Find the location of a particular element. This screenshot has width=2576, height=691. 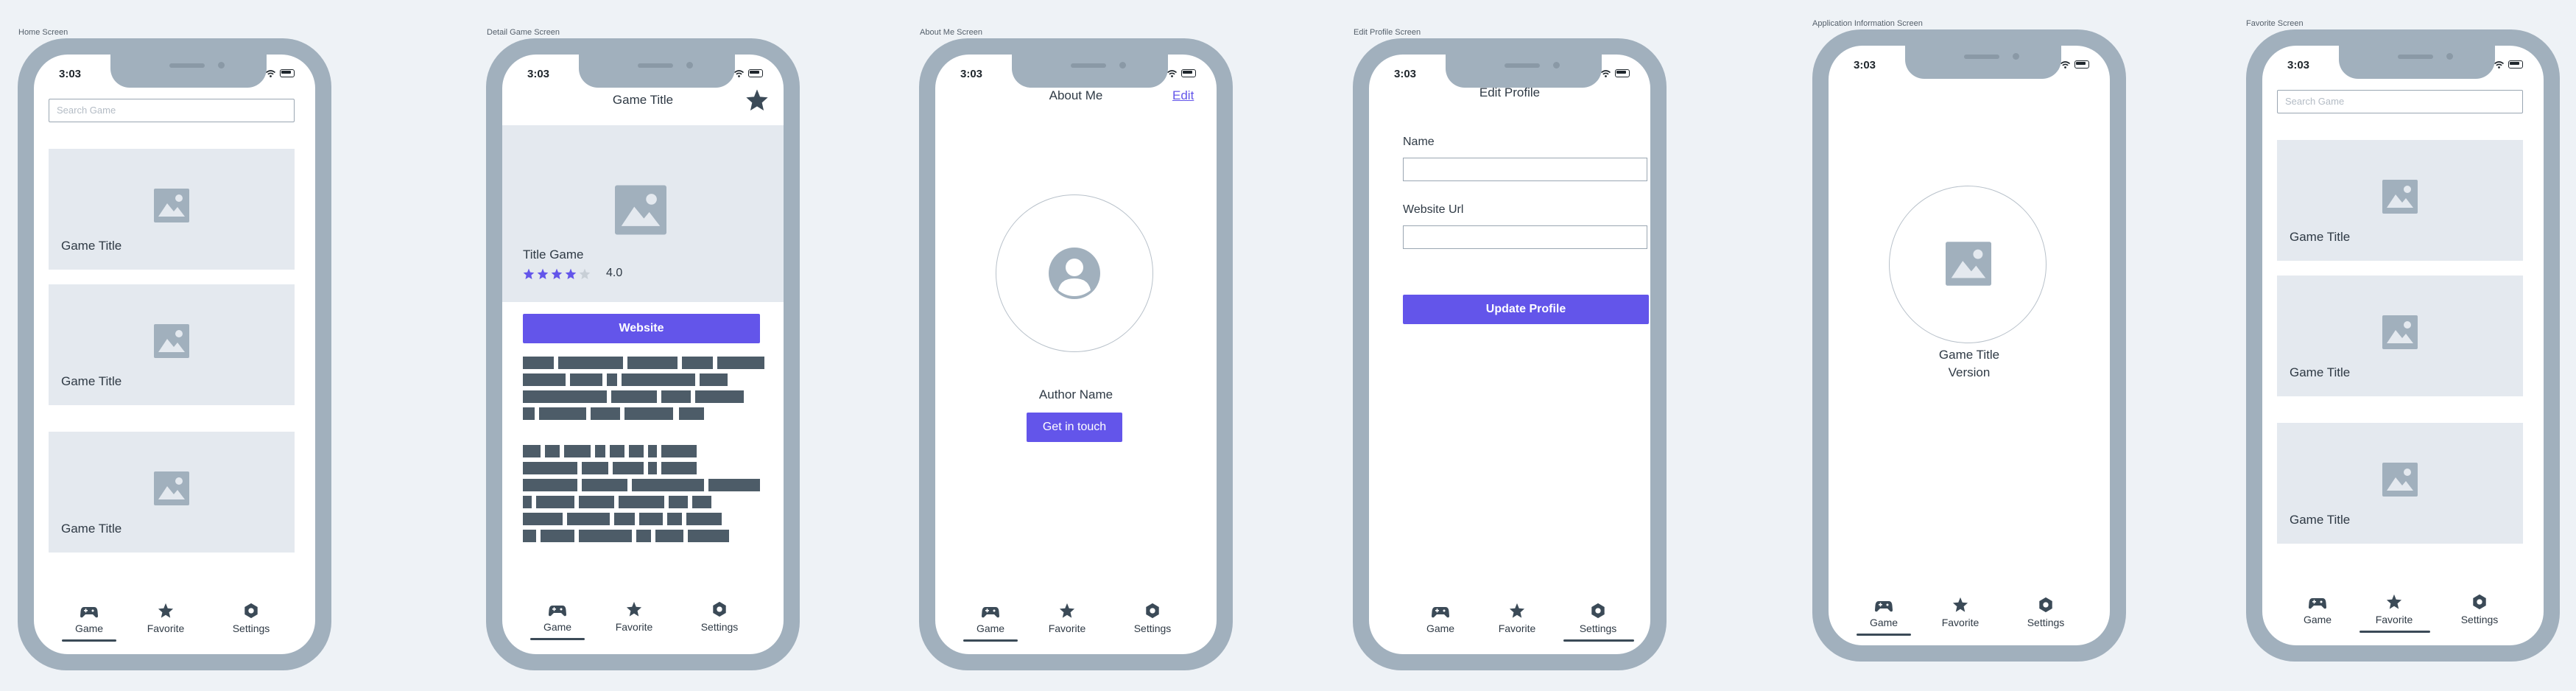

screen-label-about: About Me Screen is located at coordinates (951, 32).